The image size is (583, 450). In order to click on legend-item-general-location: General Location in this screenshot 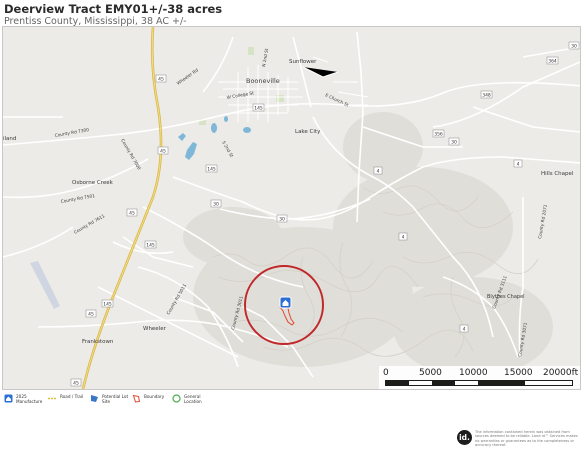, I will do `click(187, 399)`.